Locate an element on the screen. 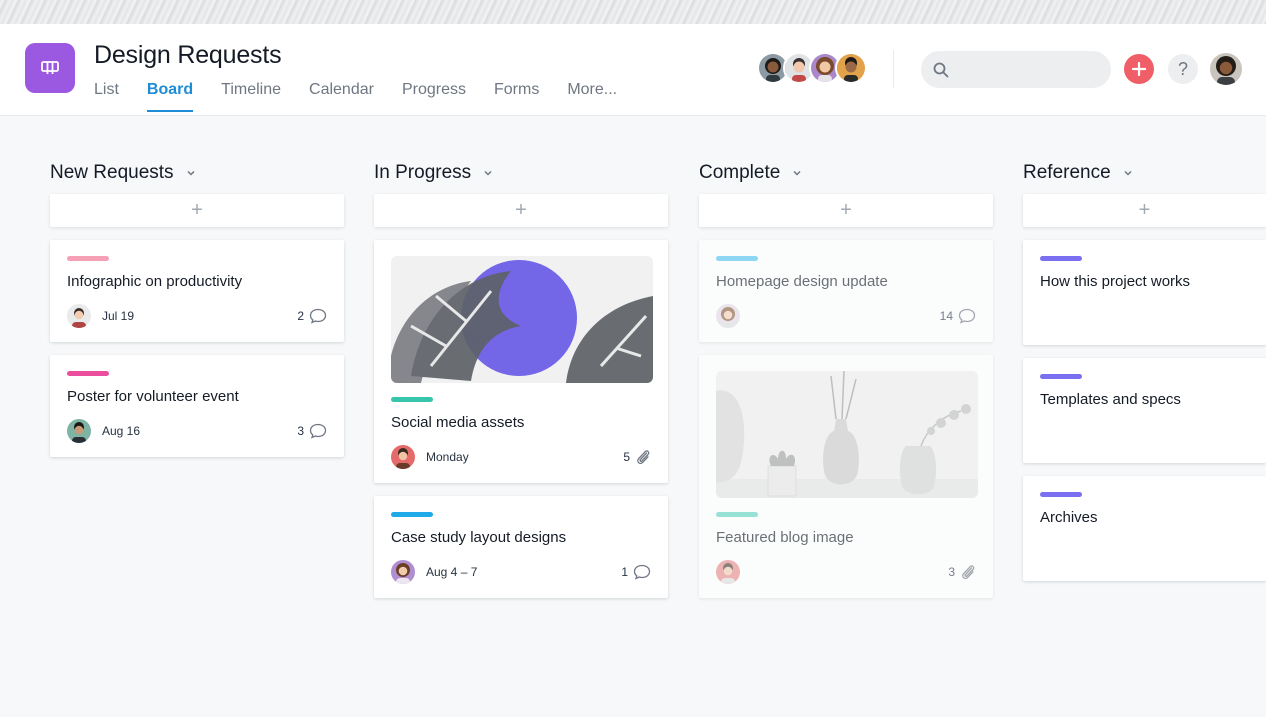 This screenshot has width=1266, height=717. search-input is located at coordinates (1016, 69).